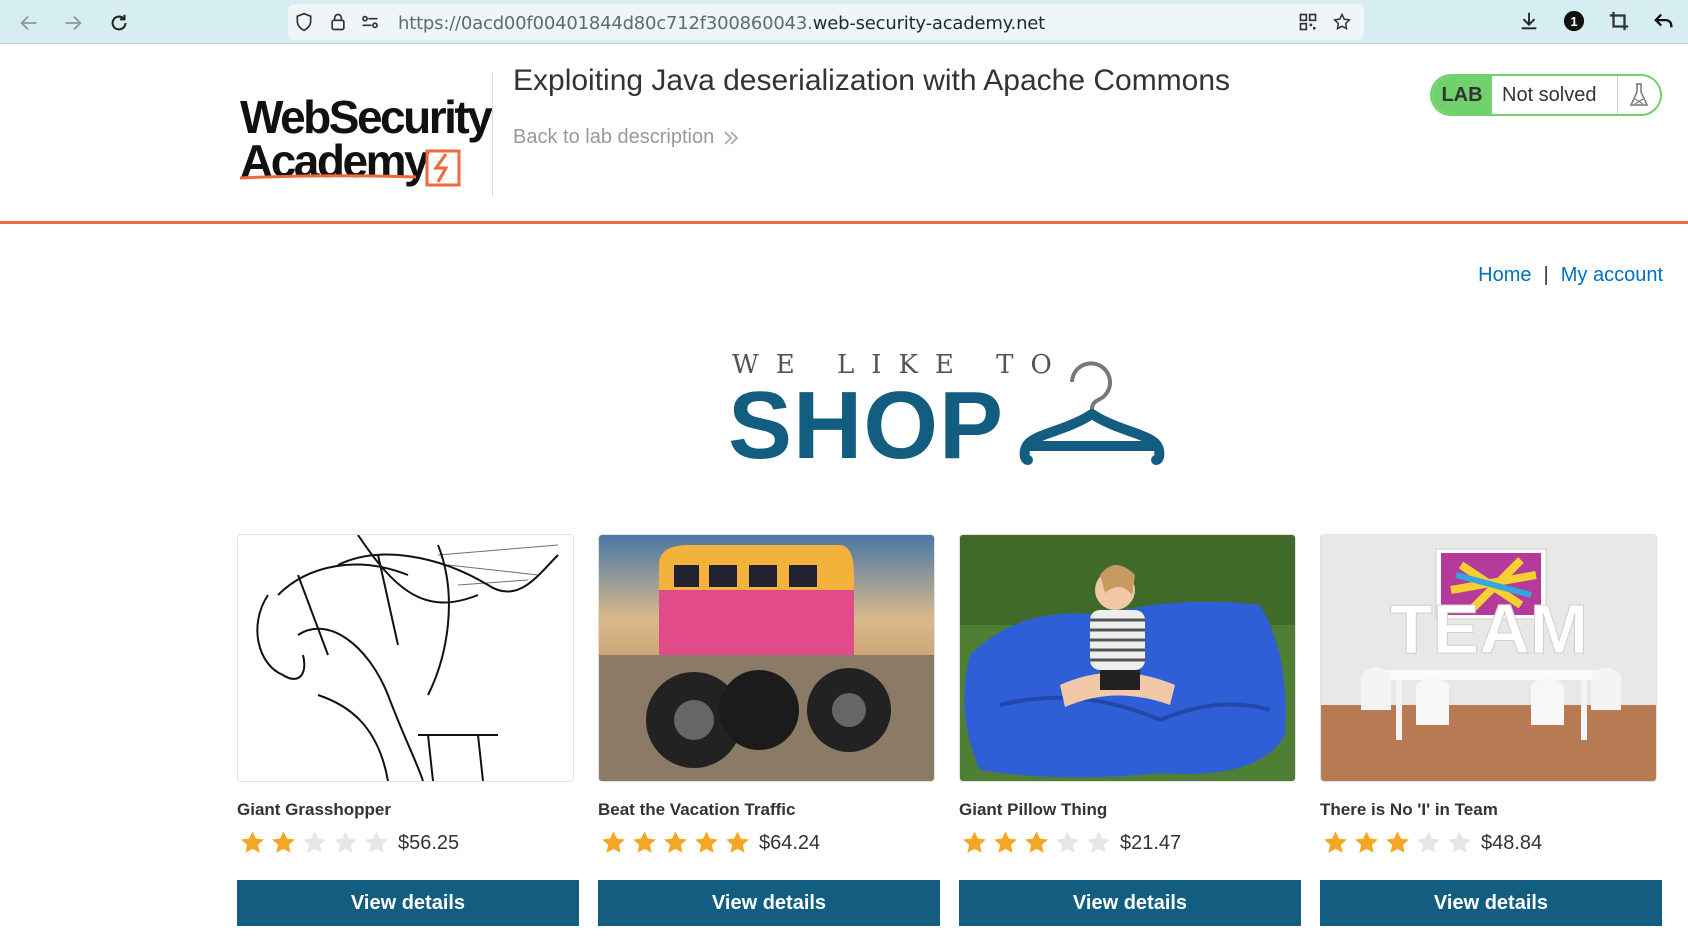  I want to click on product-image-grasshopper, so click(405, 658).